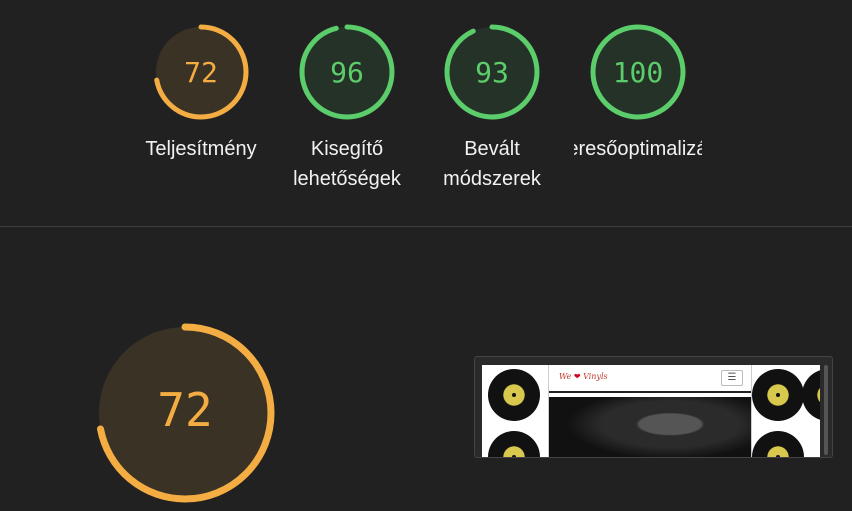 This screenshot has height=511, width=852. What do you see at coordinates (650, 427) in the screenshot?
I see `hero-image` at bounding box center [650, 427].